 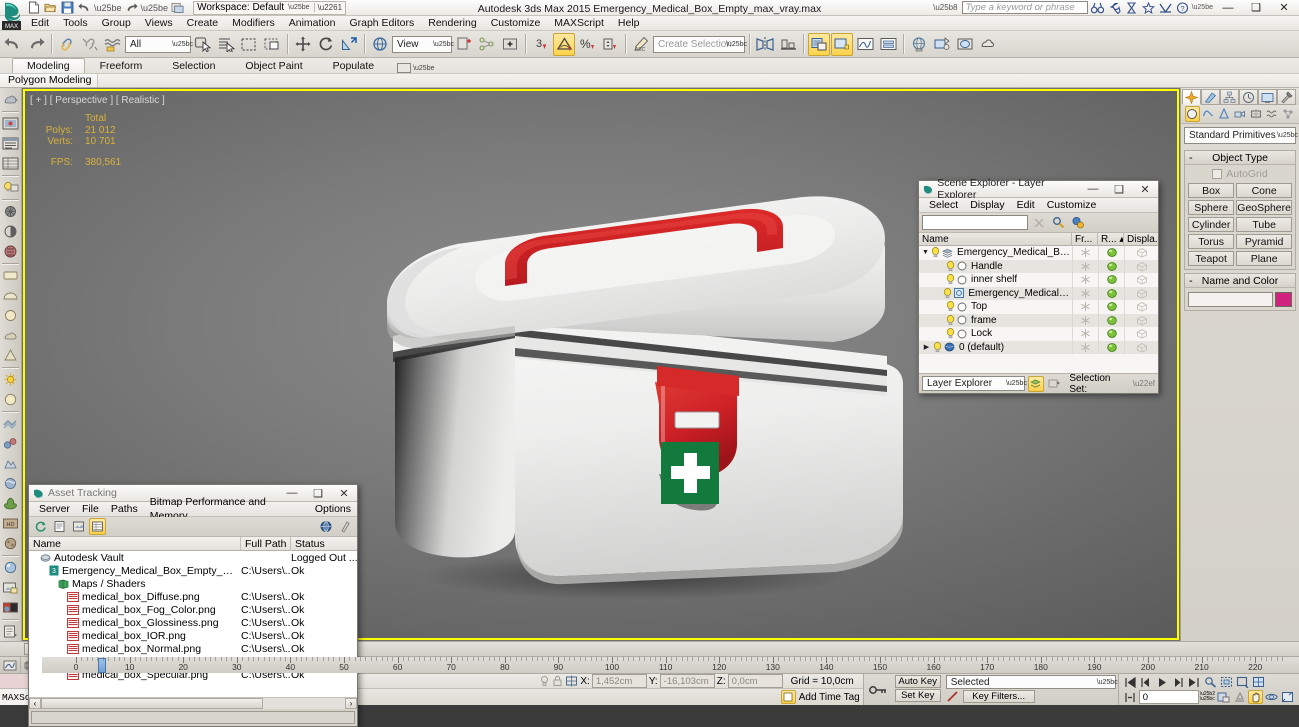 I want to click on at-help-icon, so click(x=345, y=526).